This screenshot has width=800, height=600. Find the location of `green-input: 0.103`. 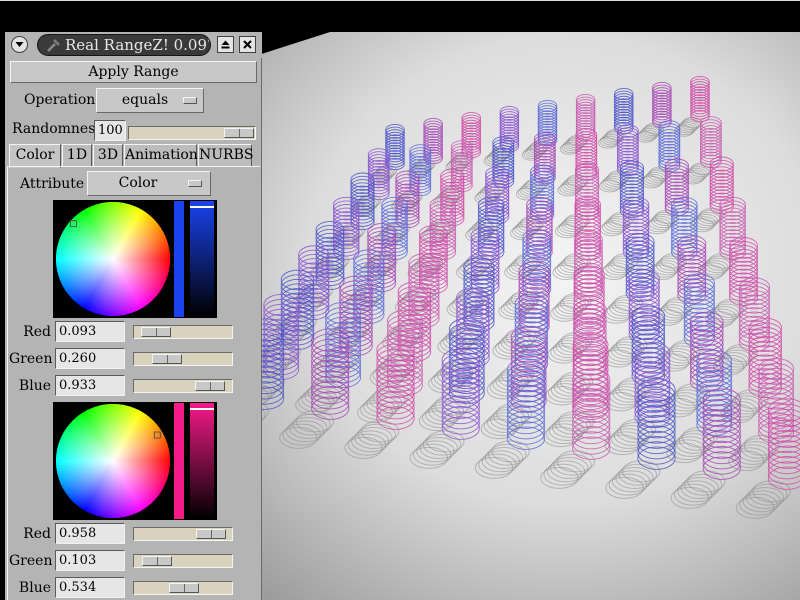

green-input: 0.103 is located at coordinates (90, 560).